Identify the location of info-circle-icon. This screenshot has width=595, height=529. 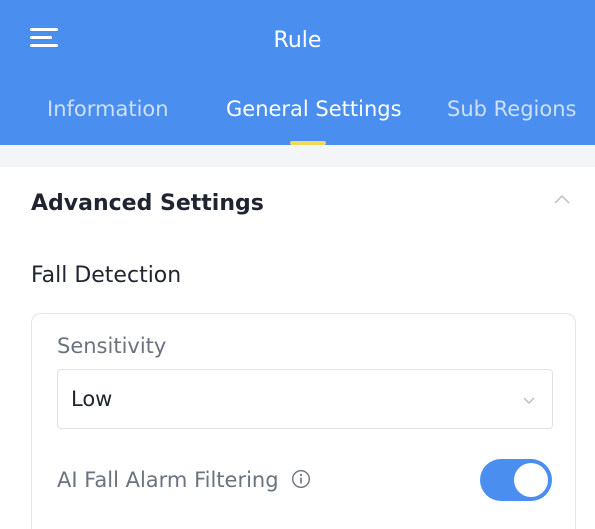
(301, 479).